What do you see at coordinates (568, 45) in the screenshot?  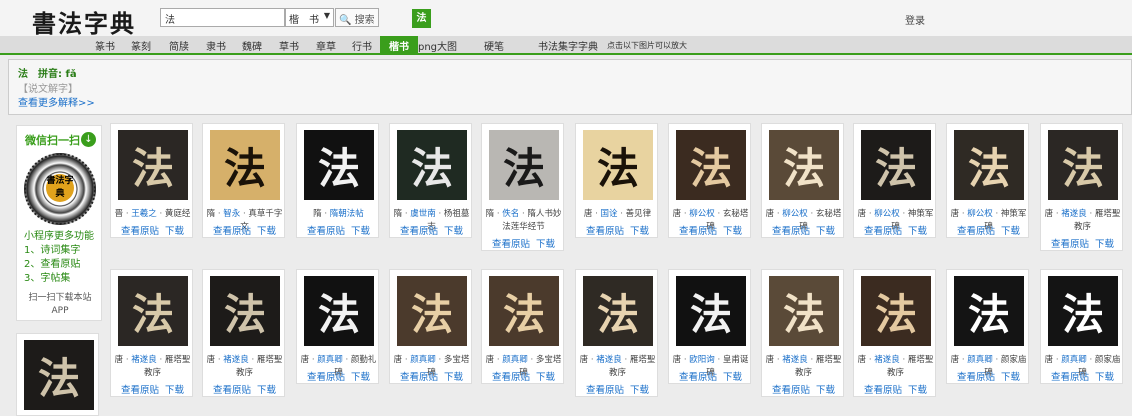 I see `nav-item-jizi-dict: 书法集字字典` at bounding box center [568, 45].